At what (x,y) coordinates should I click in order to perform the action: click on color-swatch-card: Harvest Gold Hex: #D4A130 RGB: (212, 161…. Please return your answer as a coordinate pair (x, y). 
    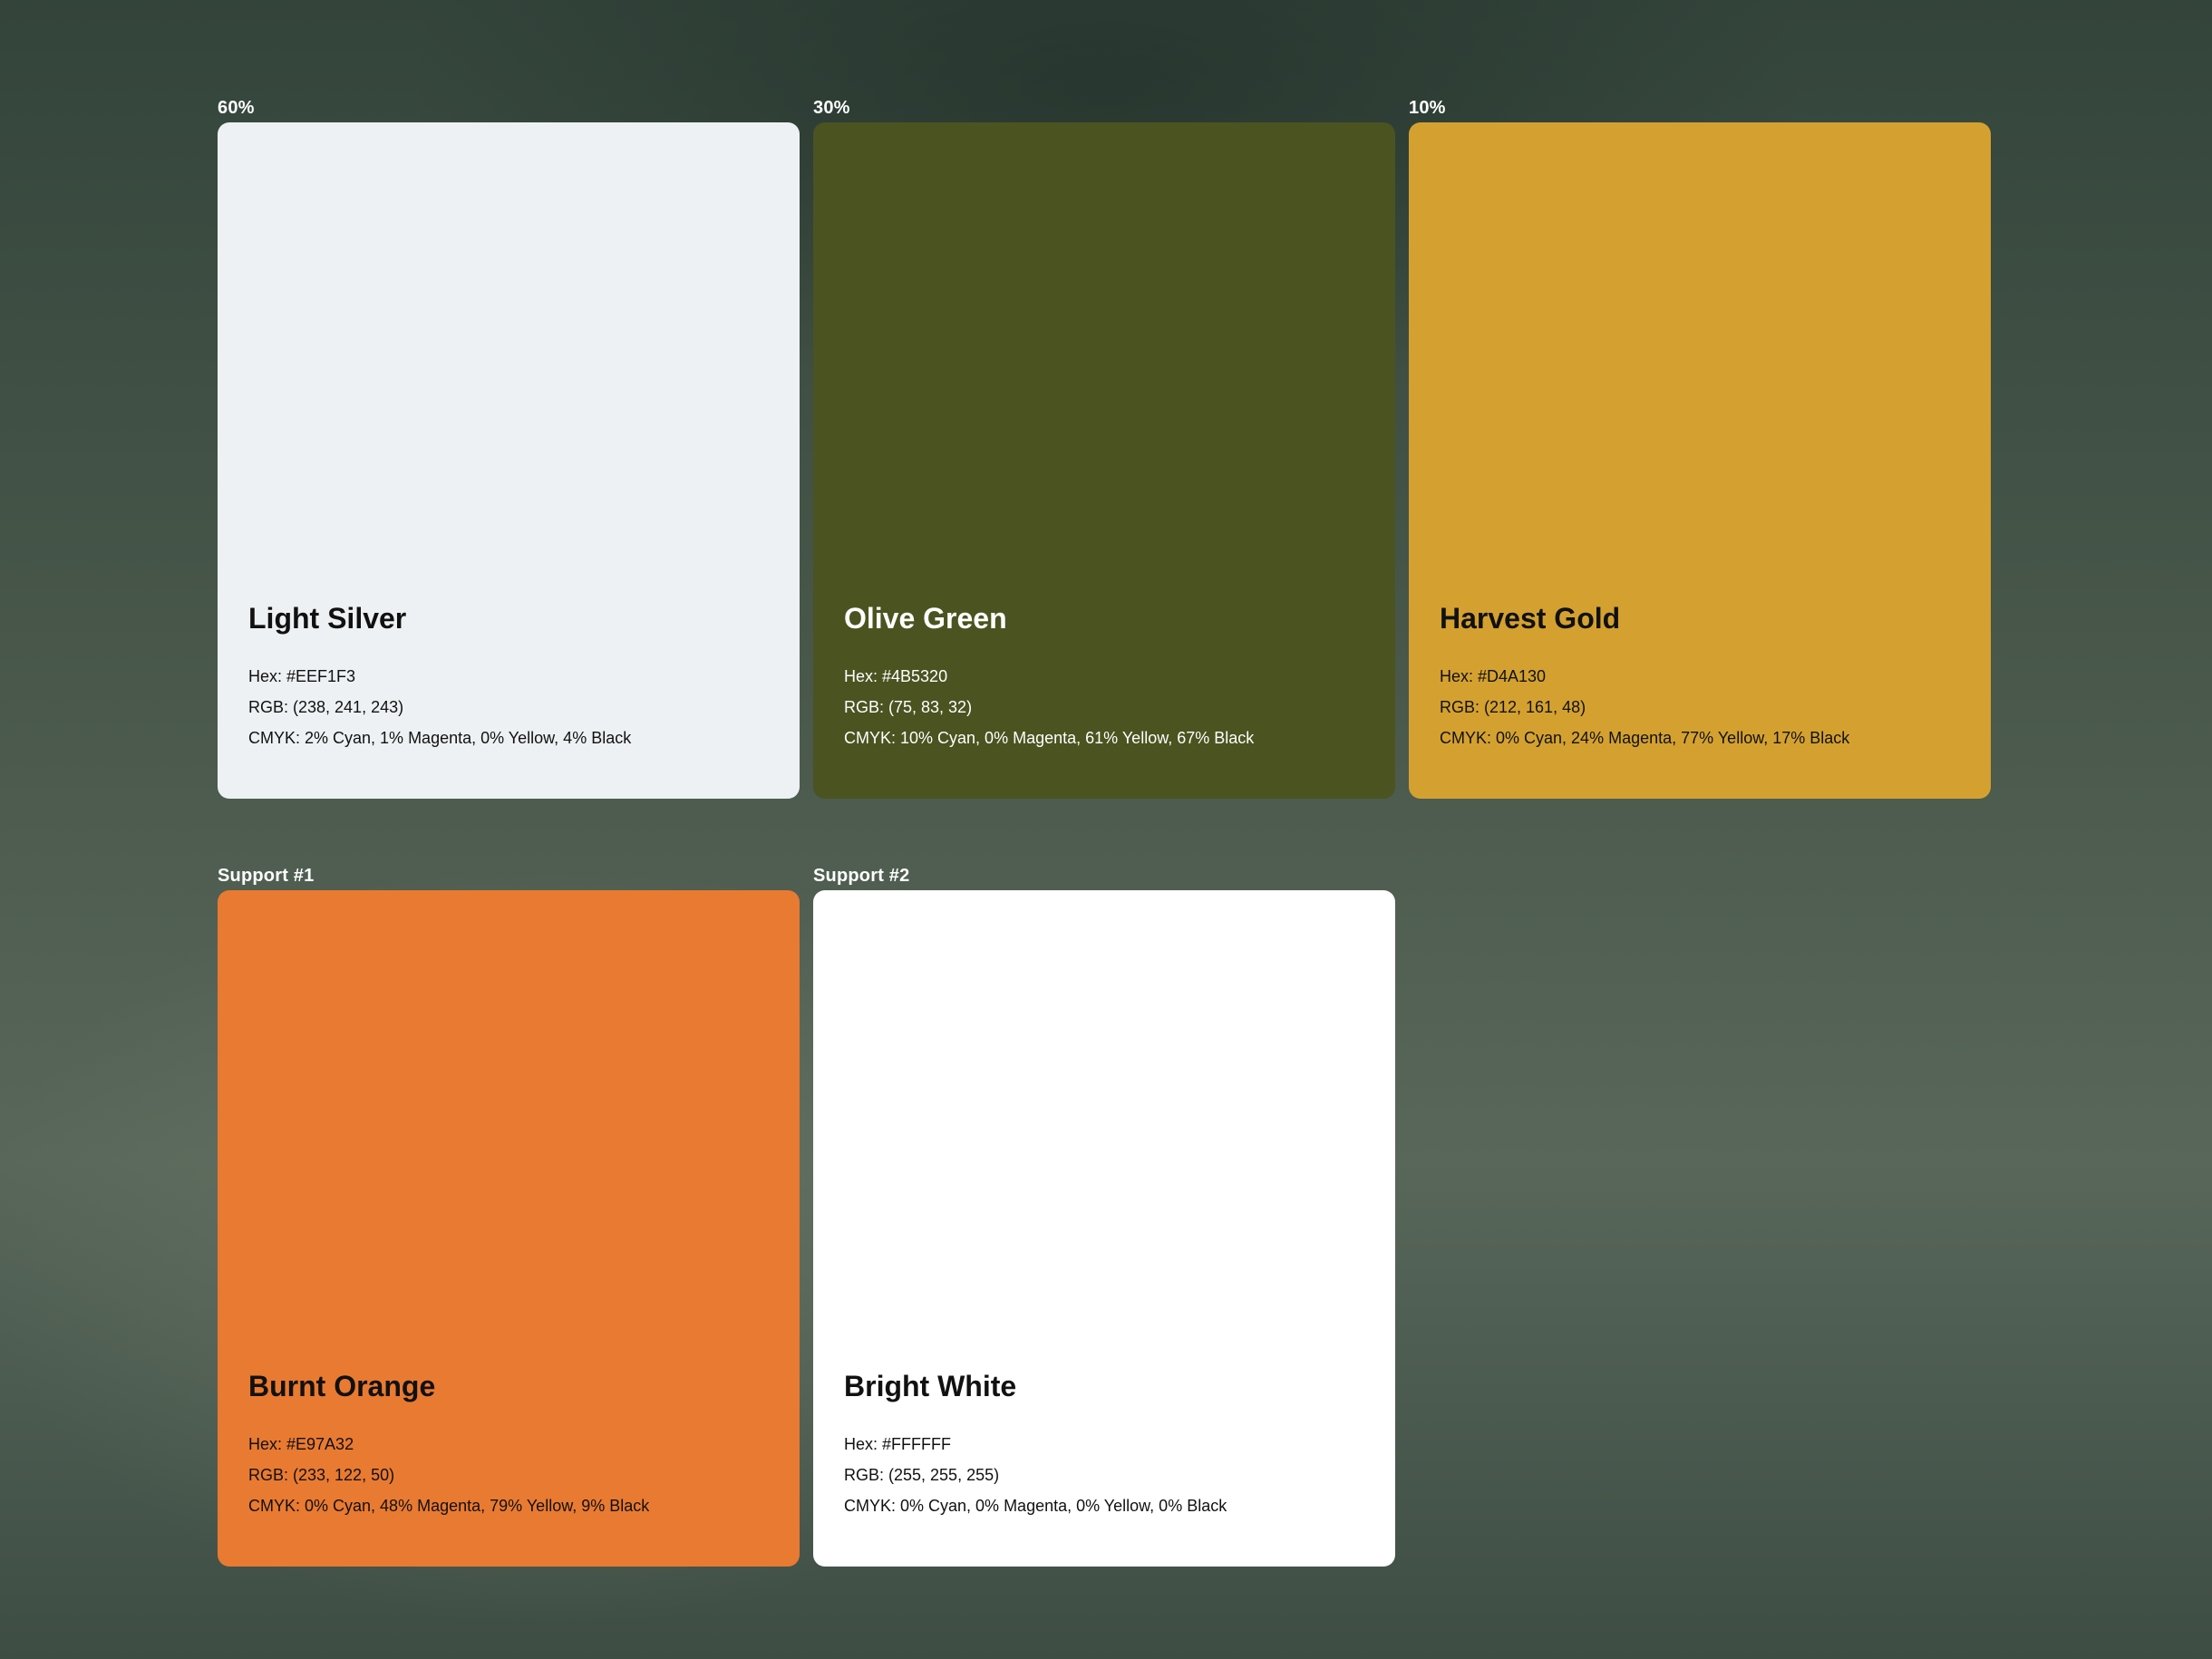
    Looking at the image, I should click on (1700, 460).